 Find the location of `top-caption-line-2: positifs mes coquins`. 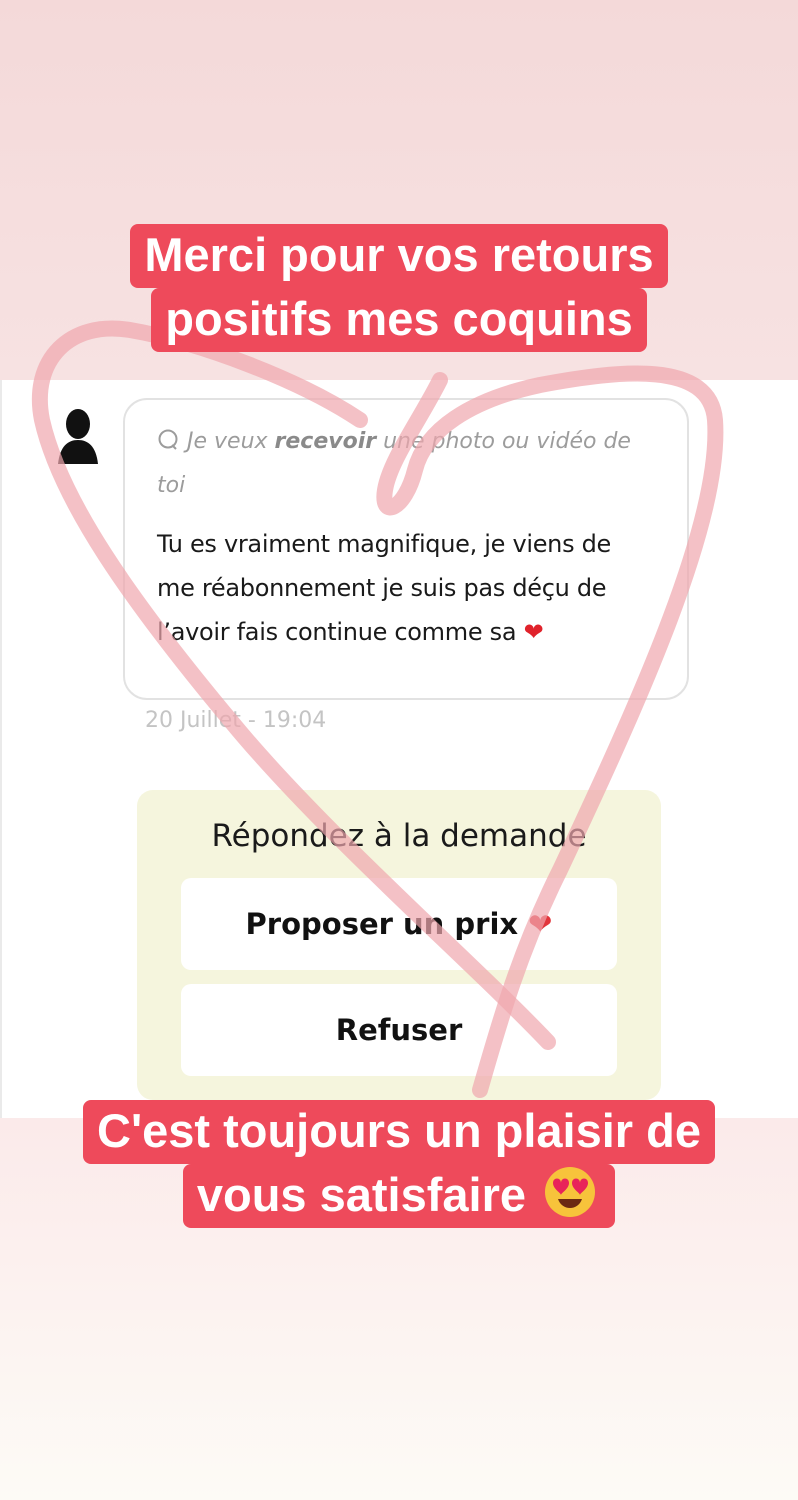

top-caption-line-2: positifs mes coquins is located at coordinates (399, 320).